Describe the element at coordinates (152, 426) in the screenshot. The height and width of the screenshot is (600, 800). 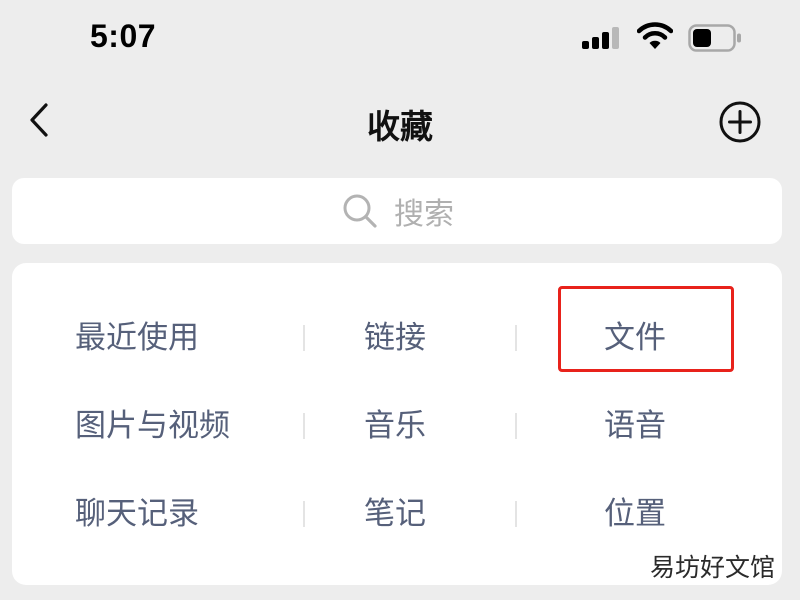
I see `category-photos-videos: 图片与视频` at that location.